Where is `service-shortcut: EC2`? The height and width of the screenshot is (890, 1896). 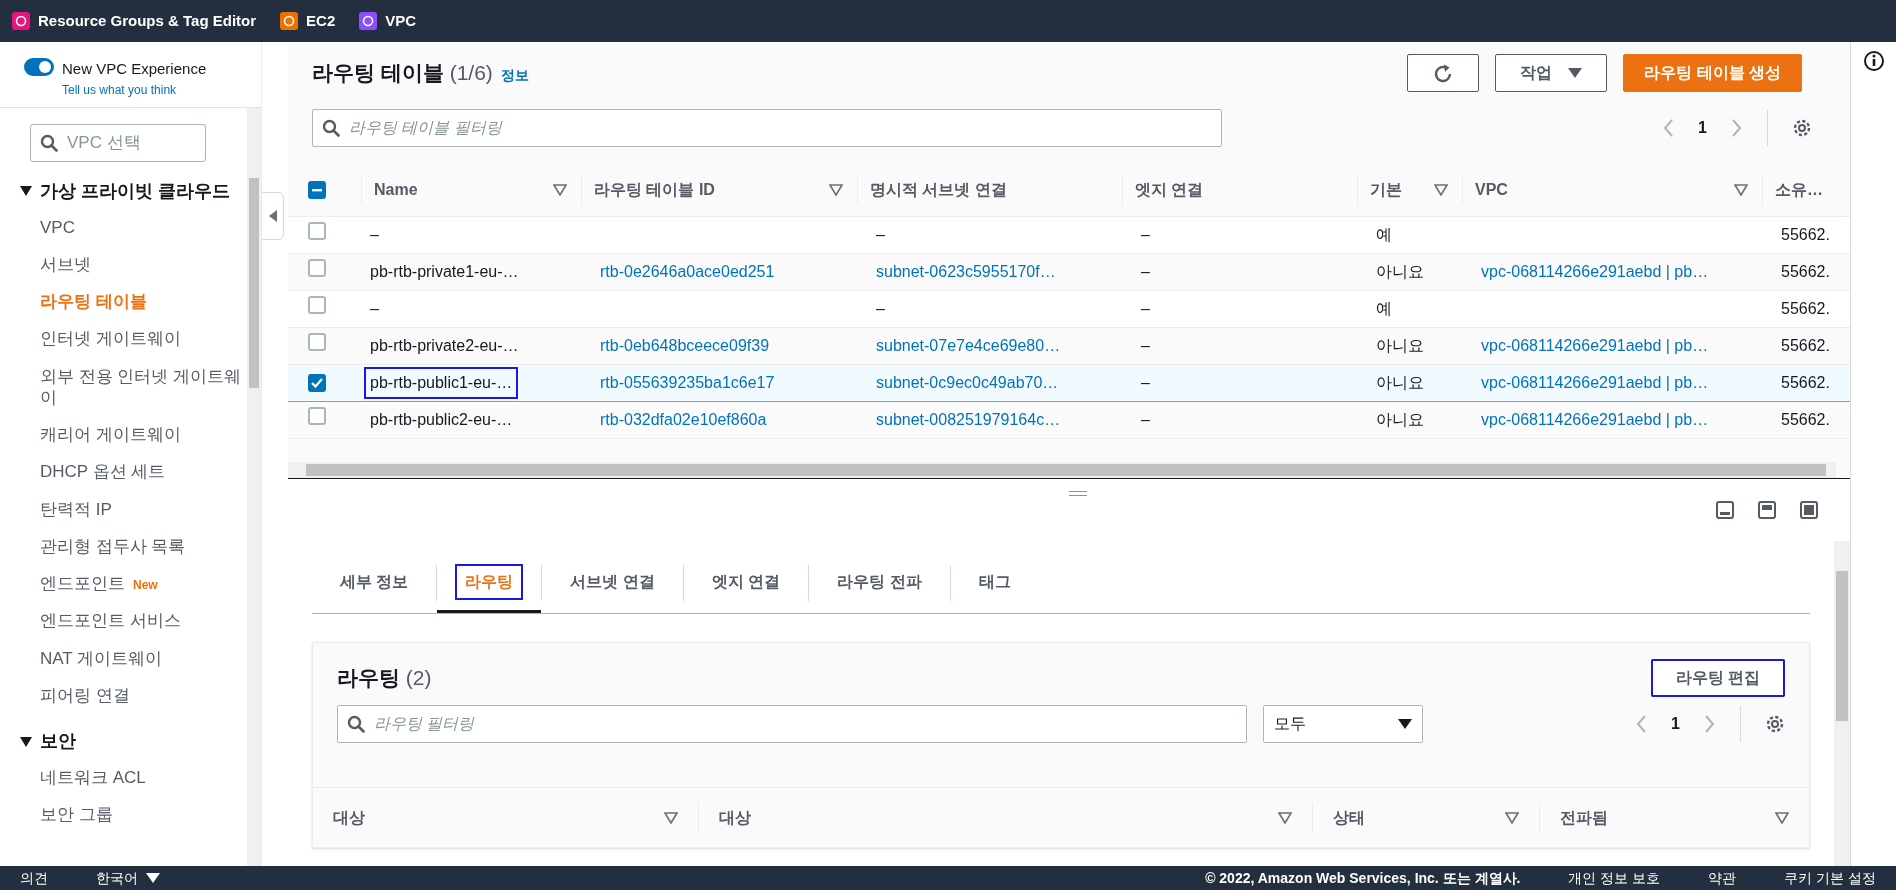 service-shortcut: EC2 is located at coordinates (308, 21).